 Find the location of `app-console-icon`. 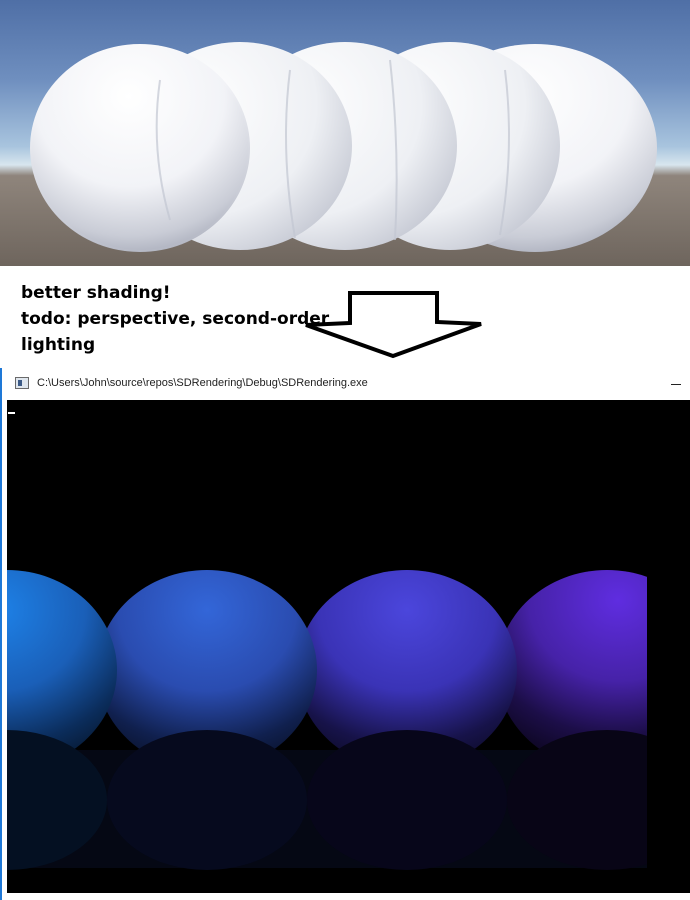

app-console-icon is located at coordinates (22, 383).